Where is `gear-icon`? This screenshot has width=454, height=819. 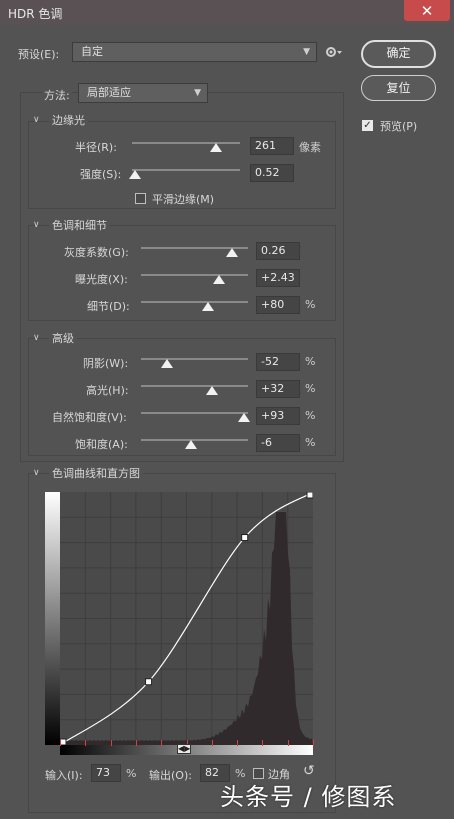 gear-icon is located at coordinates (334, 52).